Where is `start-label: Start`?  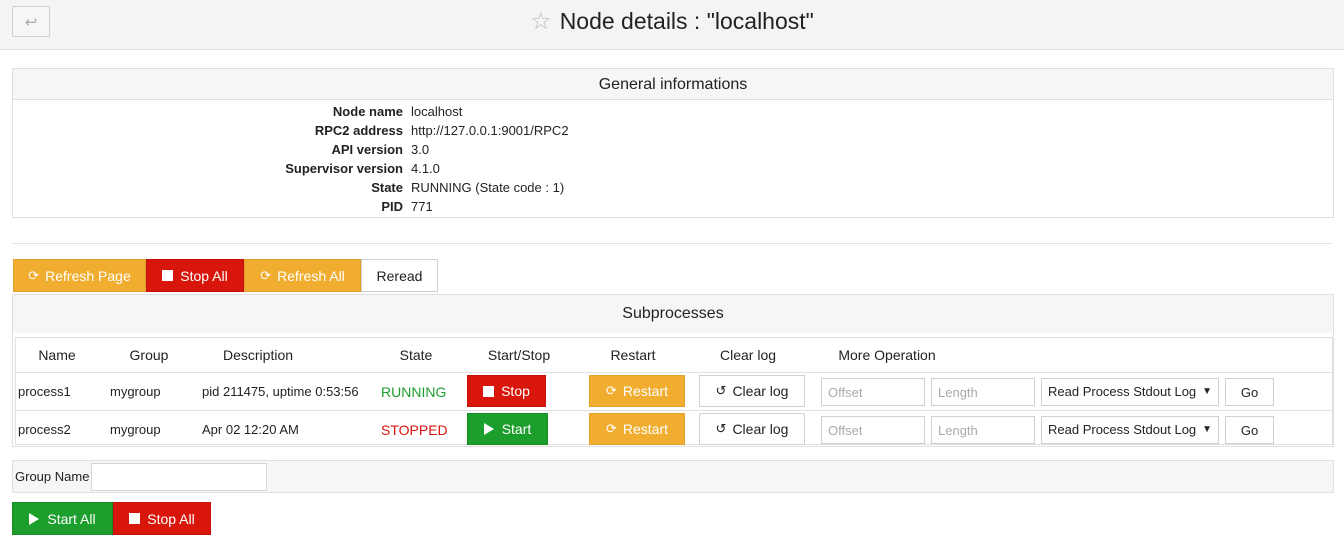 start-label: Start is located at coordinates (516, 429).